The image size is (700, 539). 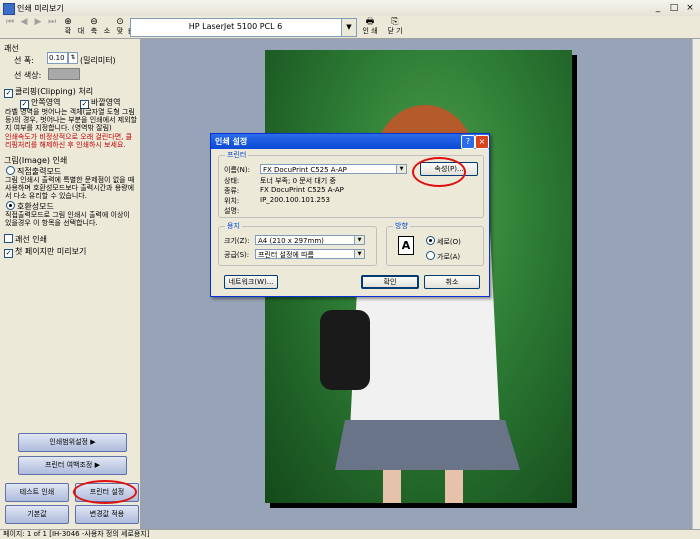 What do you see at coordinates (674, 8) in the screenshot?
I see `maximize-button: □` at bounding box center [674, 8].